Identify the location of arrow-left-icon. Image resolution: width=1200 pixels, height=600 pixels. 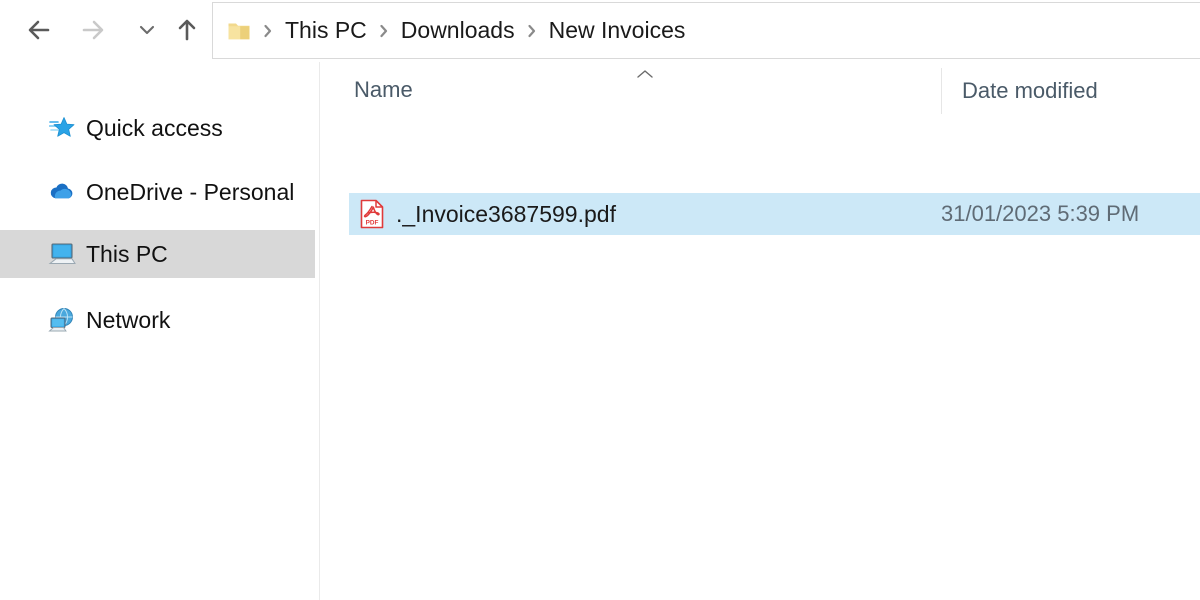
(39, 30).